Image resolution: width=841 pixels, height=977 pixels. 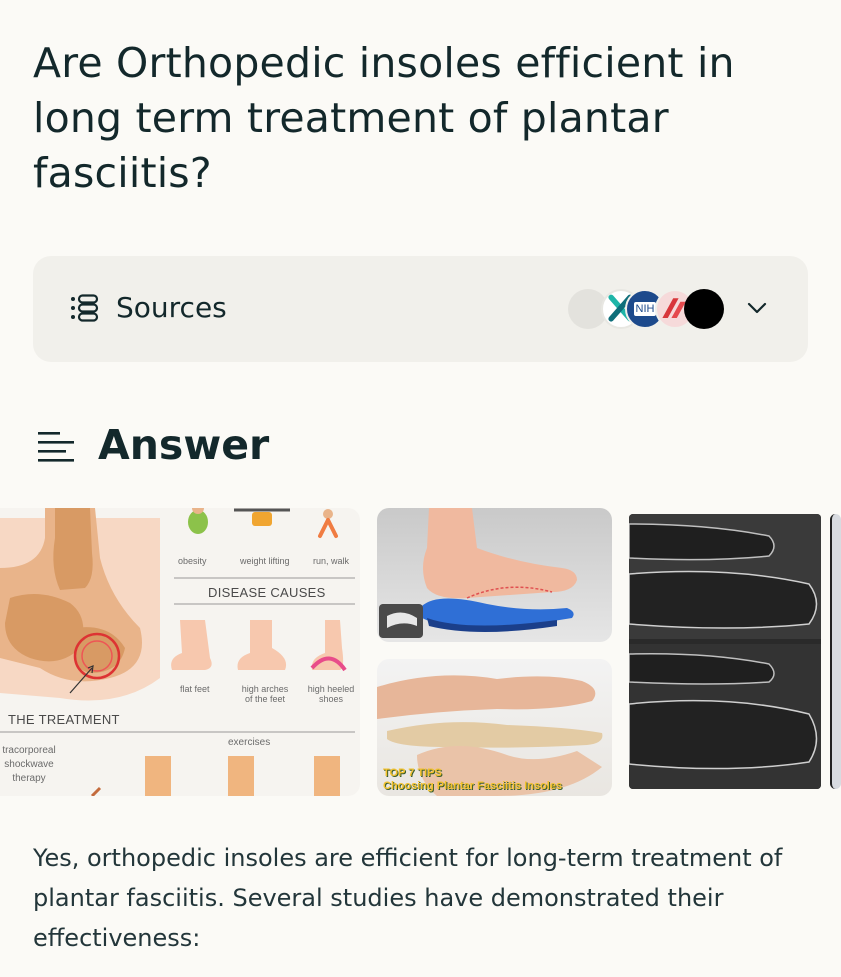 I want to click on cause-label-weight-lifting: weight lifting, so click(x=265, y=561).